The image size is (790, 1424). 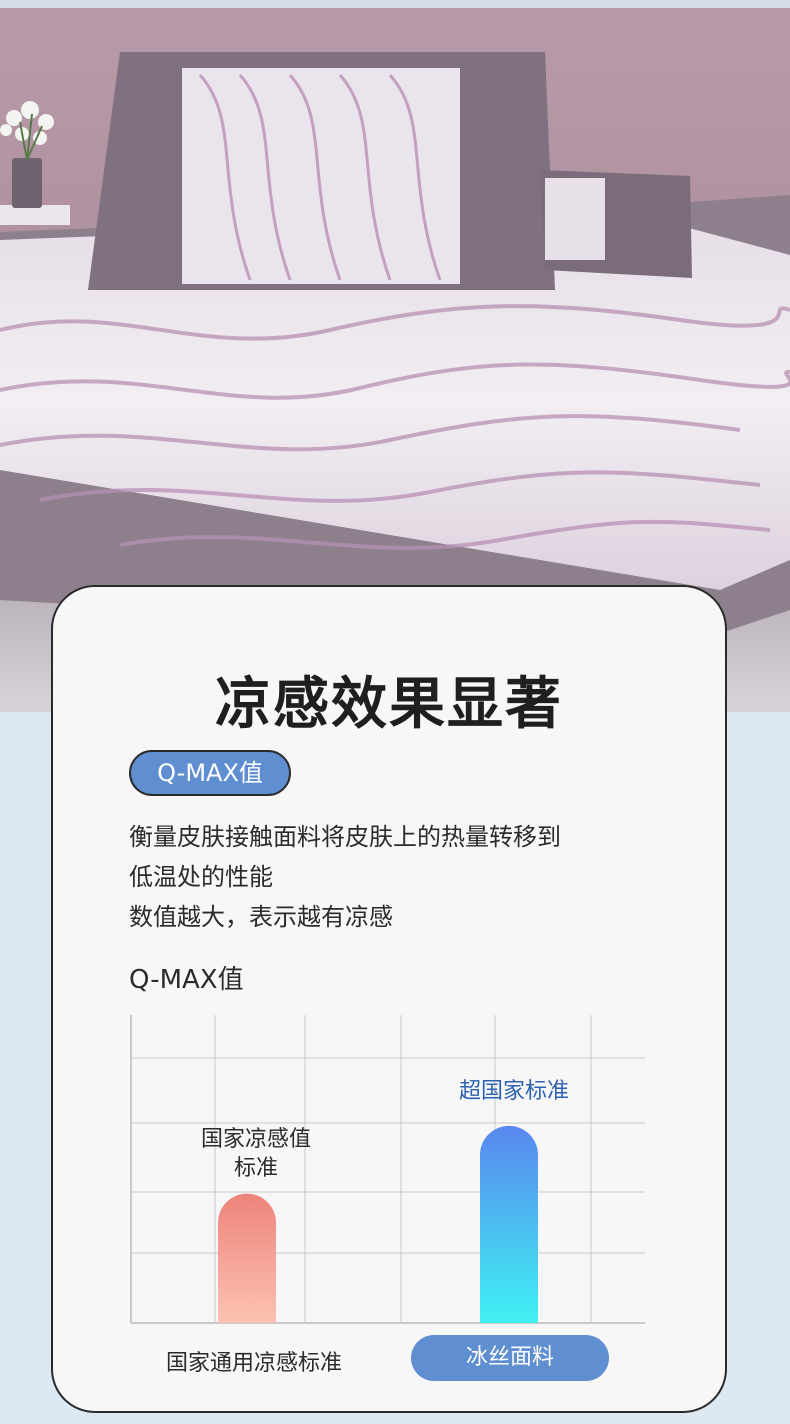 What do you see at coordinates (345, 837) in the screenshot?
I see `description-line: 衡量皮肤接触面料将皮肤上的热量转移到` at bounding box center [345, 837].